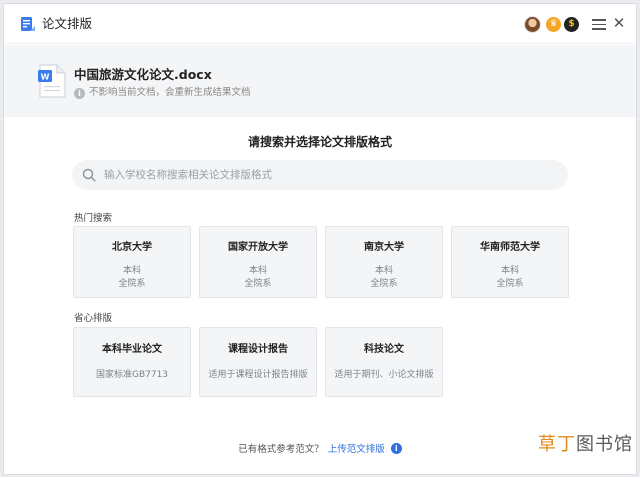 The image size is (640, 477). I want to click on hot-search-label: 热门搜索, so click(93, 218).